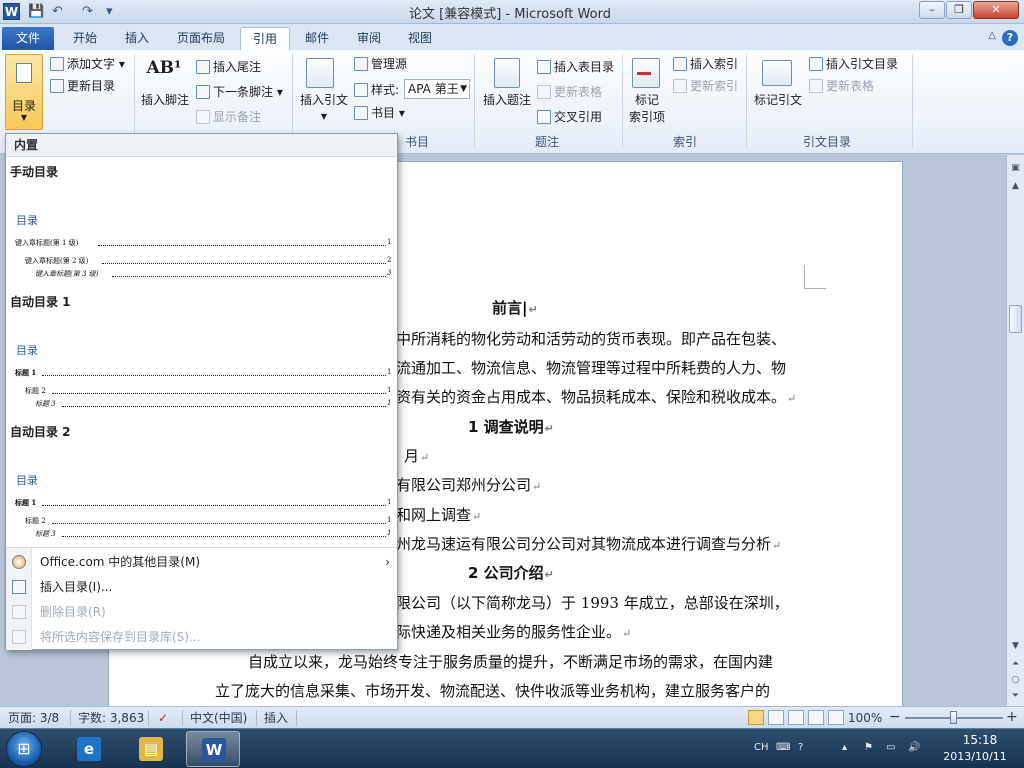 This screenshot has width=1024, height=768. What do you see at coordinates (228, 117) in the screenshot?
I see `show-notes-button: 显示备注` at bounding box center [228, 117].